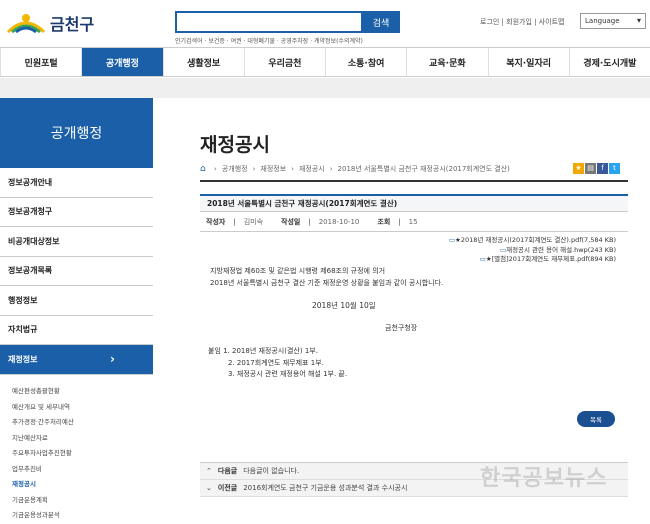 This screenshot has width=650, height=524. I want to click on attachment-file: ▭재정공시 관련 용어 해설.hwp(243 KB), so click(518, 251).